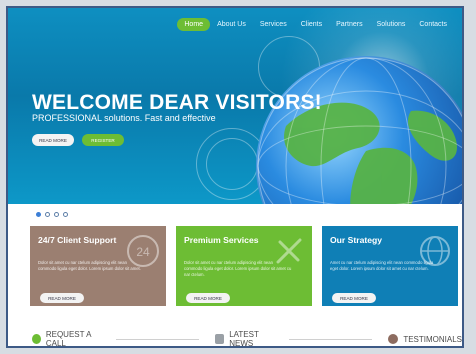  What do you see at coordinates (433, 24) in the screenshot?
I see `nav-contacts: Contacts` at bounding box center [433, 24].